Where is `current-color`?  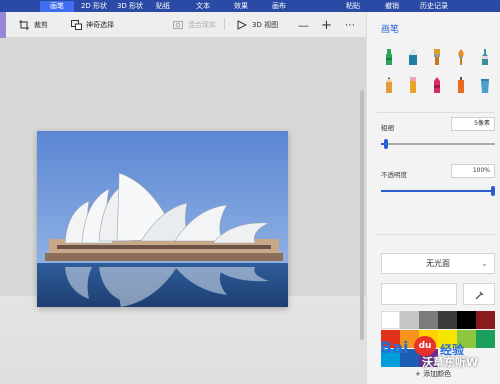
current-color is located at coordinates (419, 294).